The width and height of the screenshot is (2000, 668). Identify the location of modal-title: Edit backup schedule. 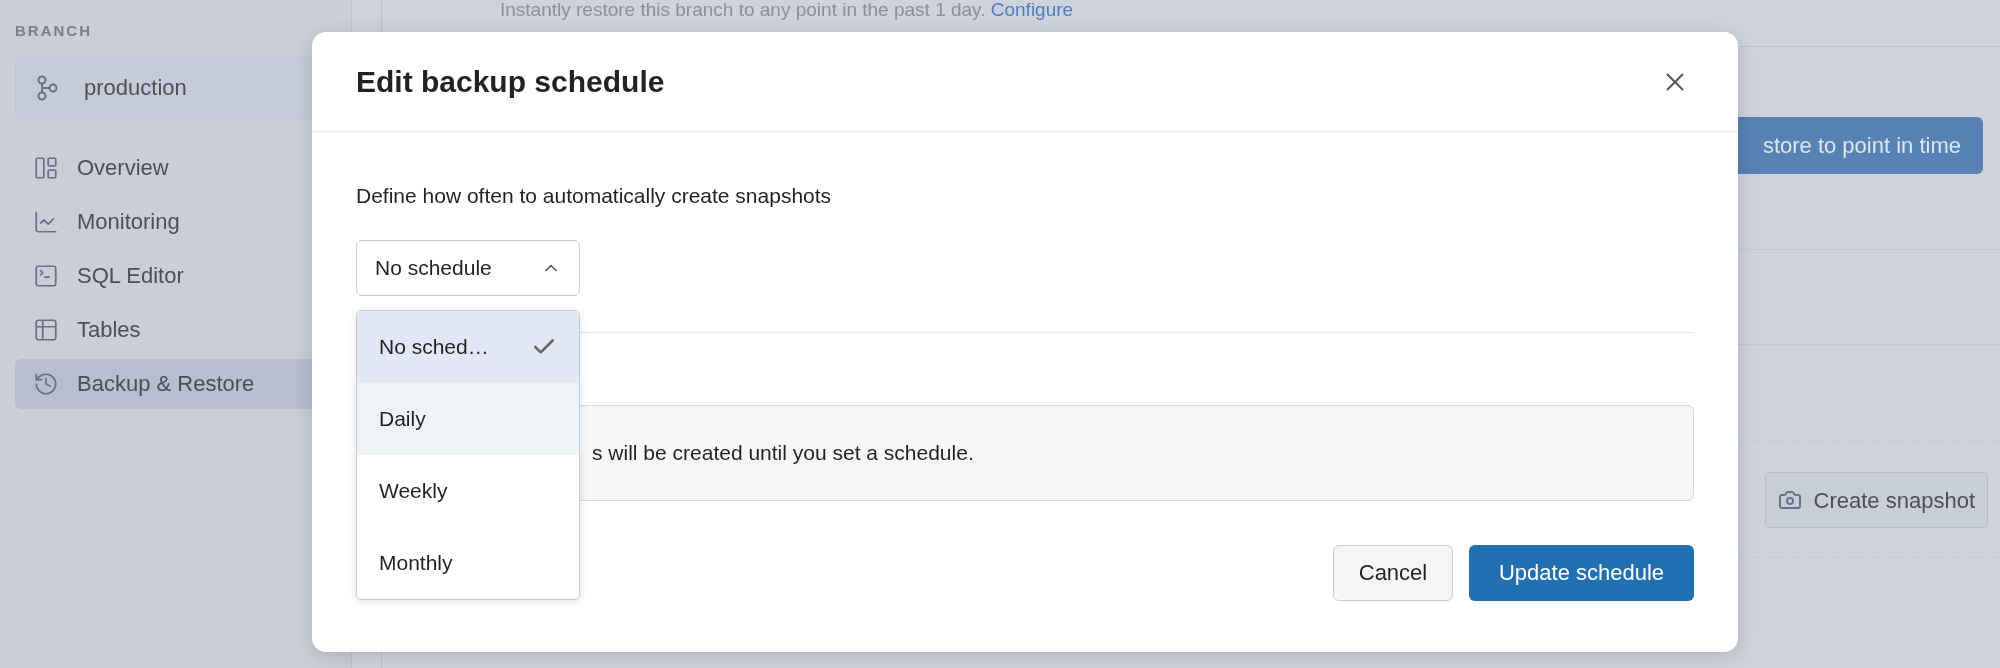
(510, 82).